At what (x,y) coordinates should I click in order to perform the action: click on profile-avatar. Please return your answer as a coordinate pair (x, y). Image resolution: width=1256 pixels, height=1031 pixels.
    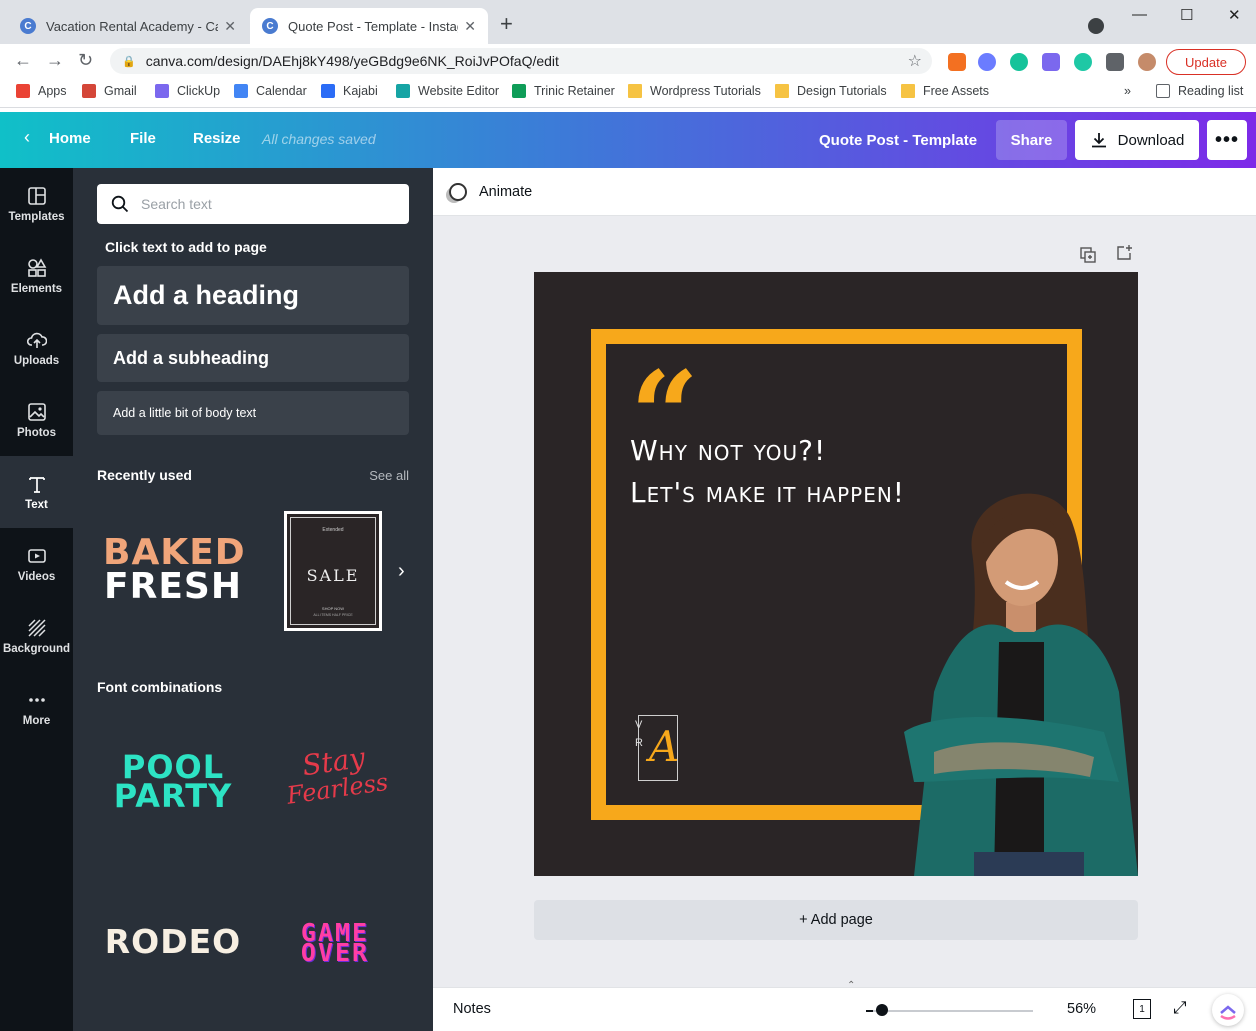
    Looking at the image, I should click on (1147, 62).